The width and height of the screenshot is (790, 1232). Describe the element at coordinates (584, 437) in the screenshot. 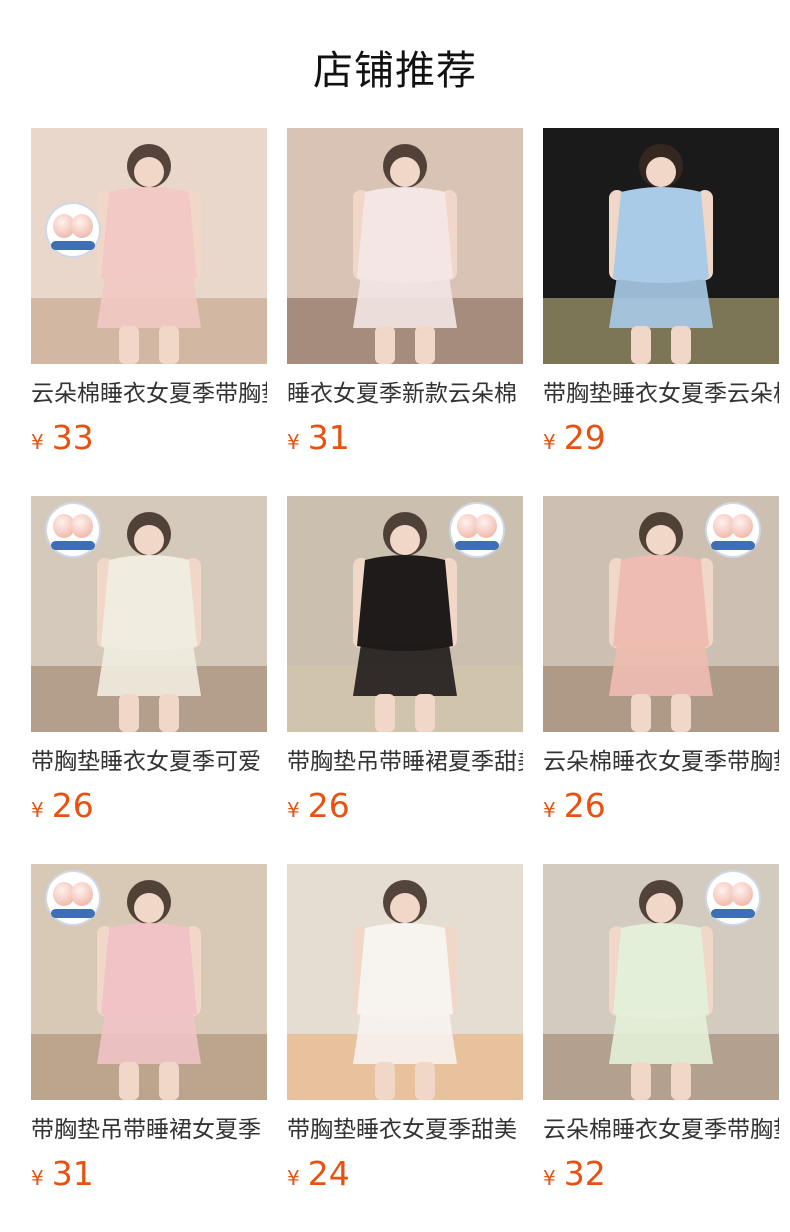

I see `price-amount: 29` at that location.